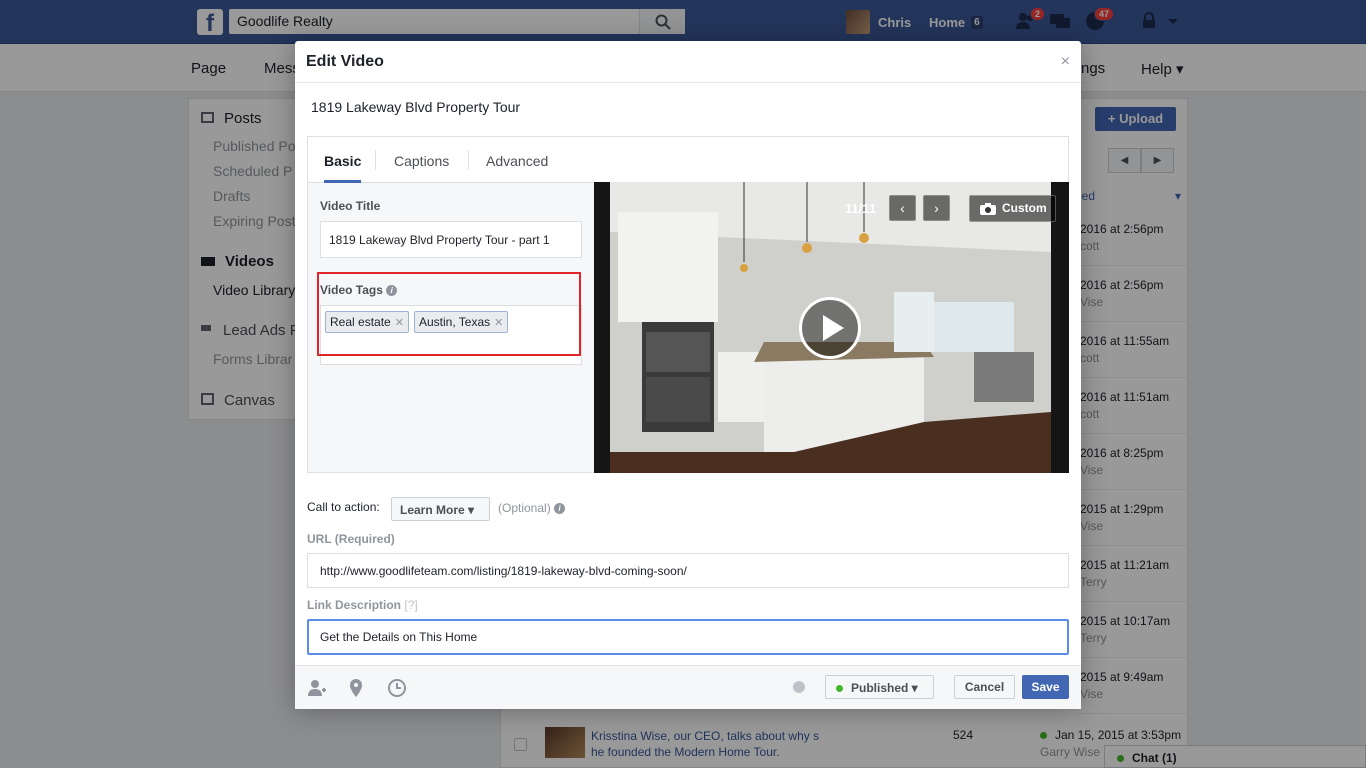 This screenshot has height=768, width=1366. I want to click on save-button: Save, so click(1045, 687).